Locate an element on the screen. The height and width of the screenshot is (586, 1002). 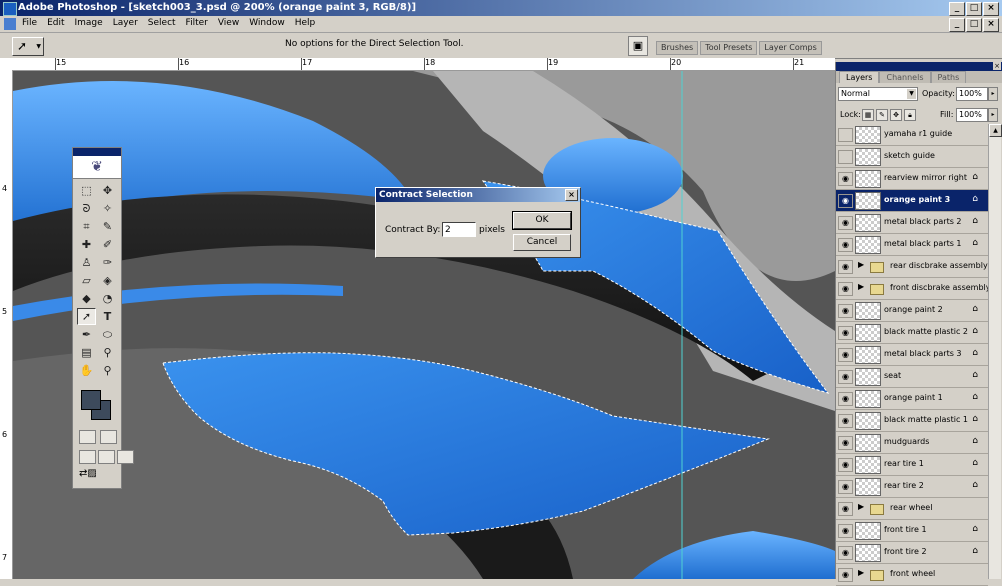
menu-file: File is located at coordinates (29, 23).